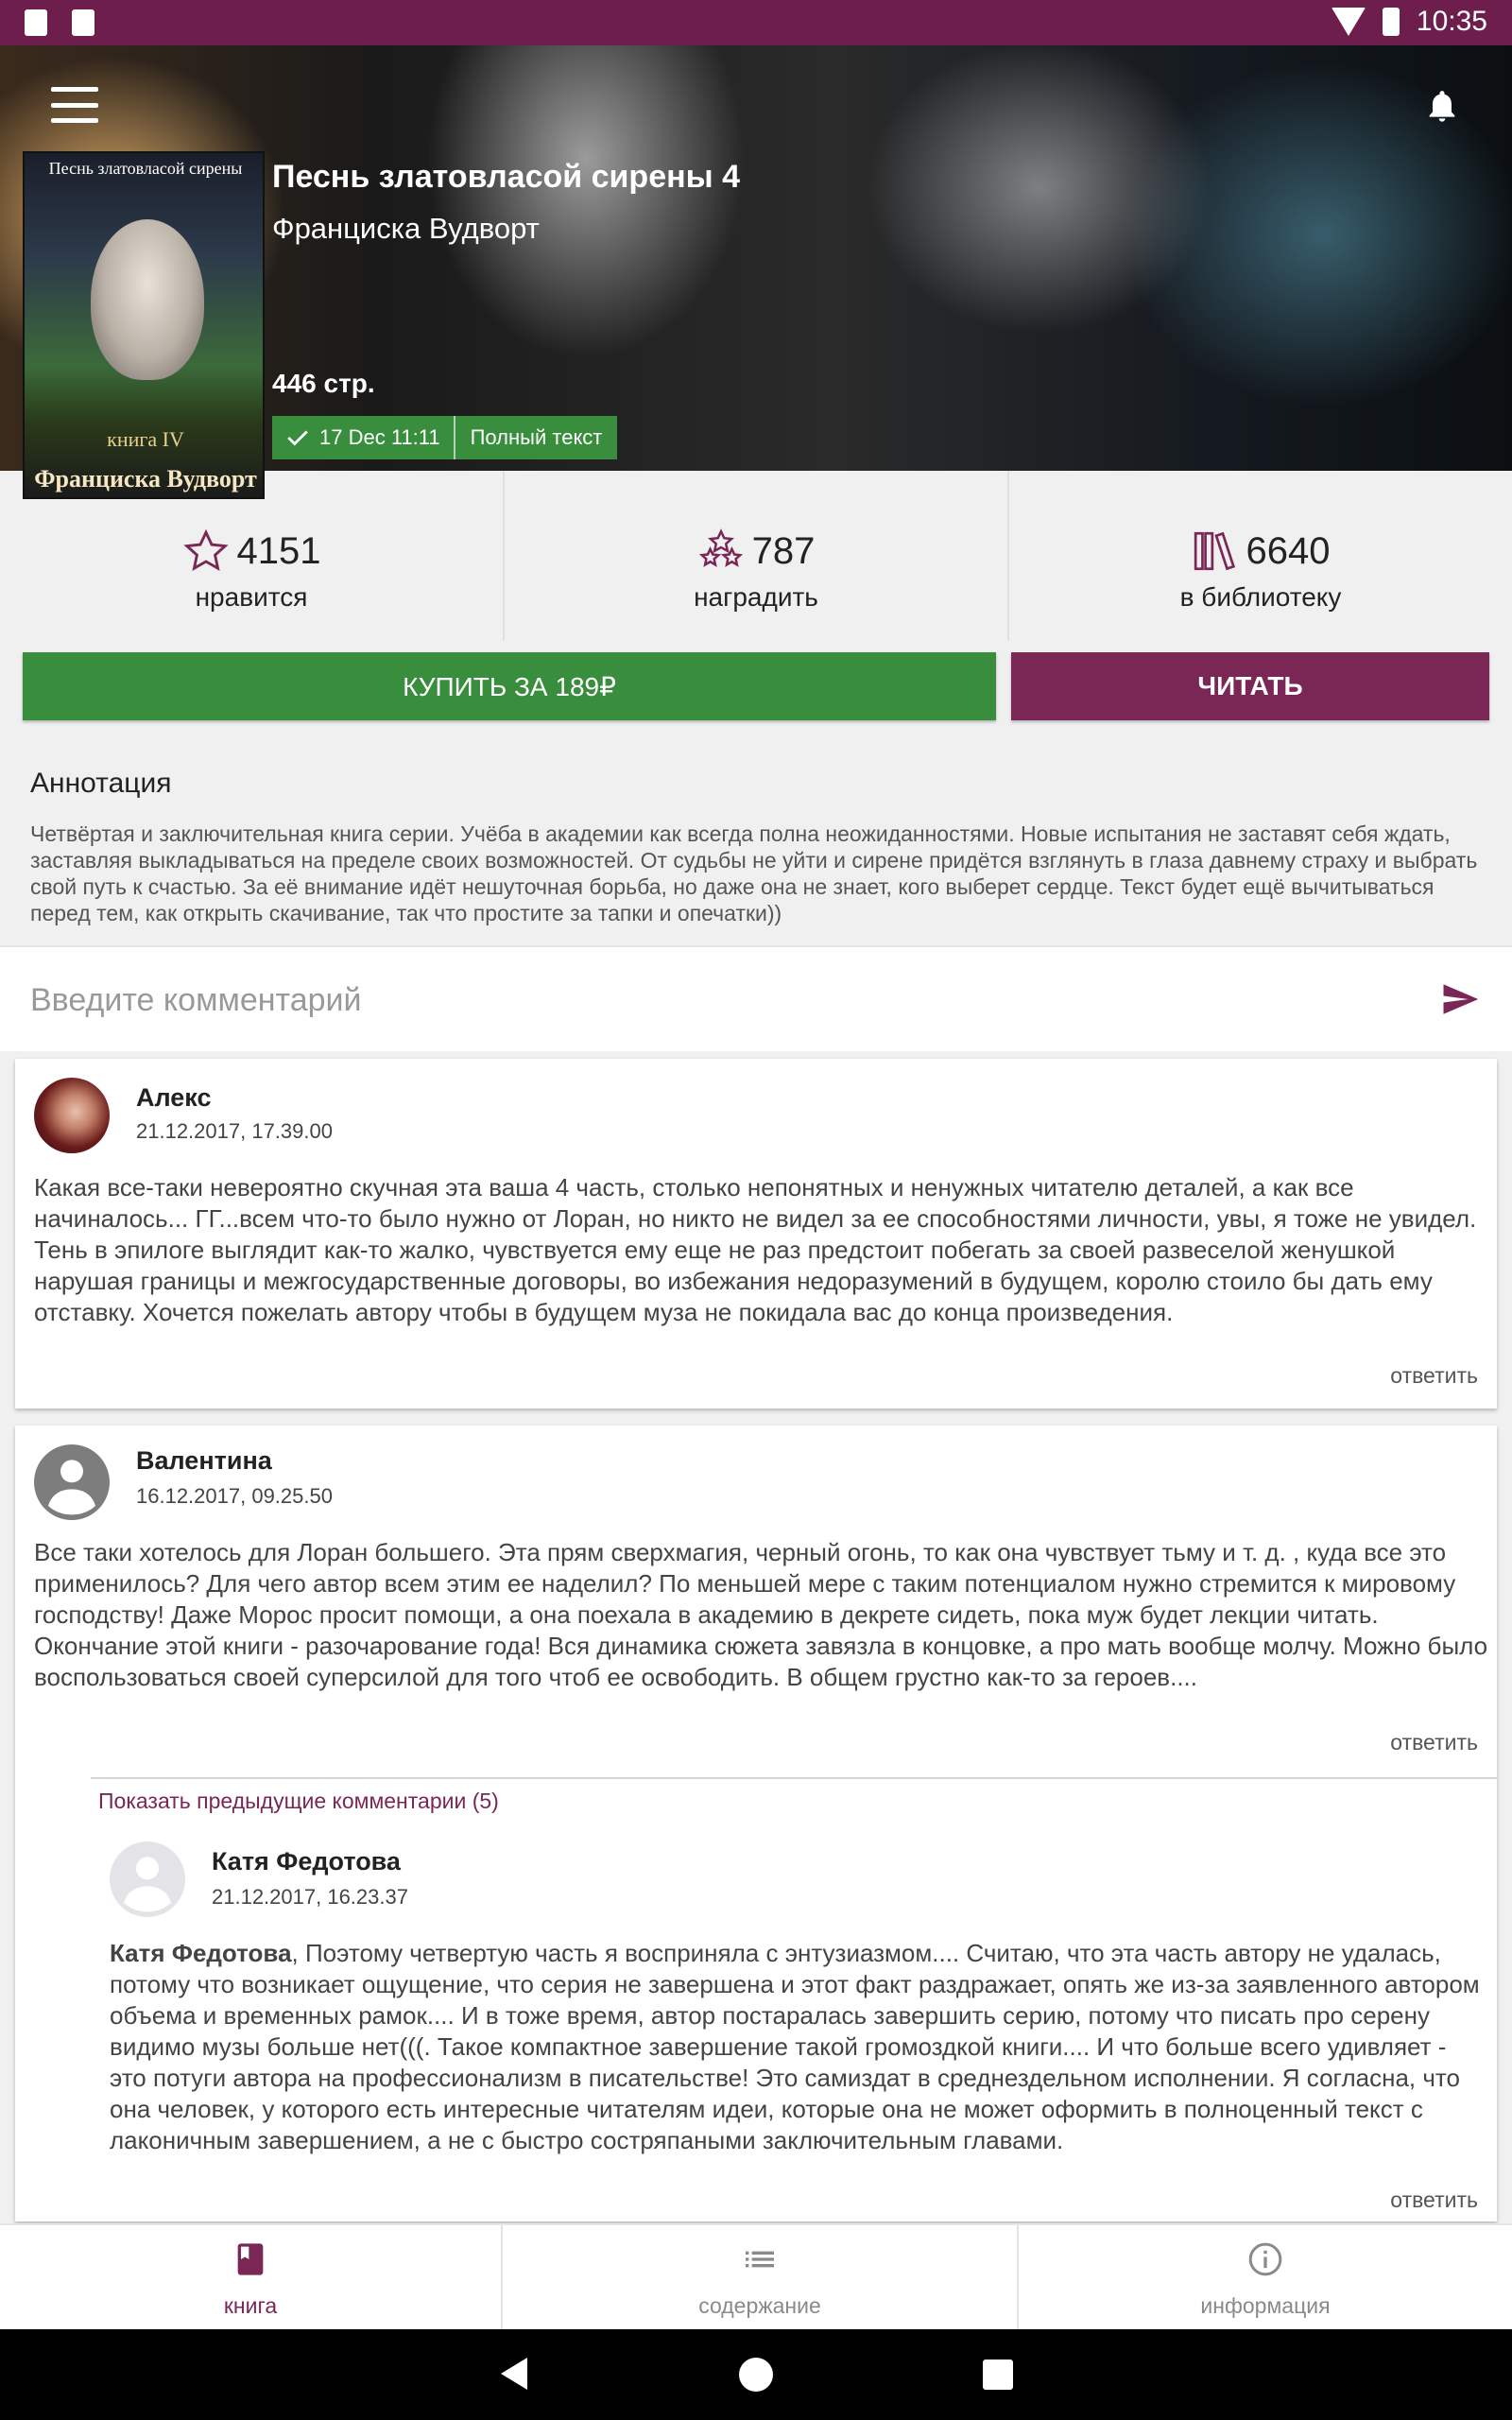 This screenshot has width=1512, height=2420. Describe the element at coordinates (173, 1098) in the screenshot. I see `comment-author: Алекс` at that location.